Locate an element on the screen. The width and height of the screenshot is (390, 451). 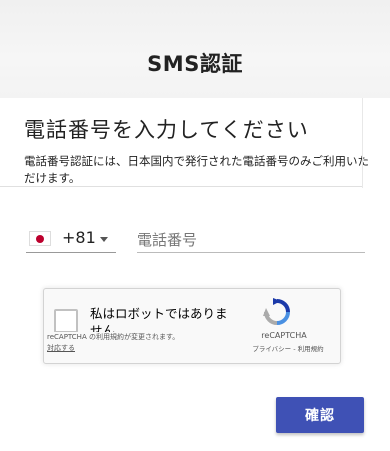
recaptcha-notice-link: 対応する is located at coordinates (61, 348).